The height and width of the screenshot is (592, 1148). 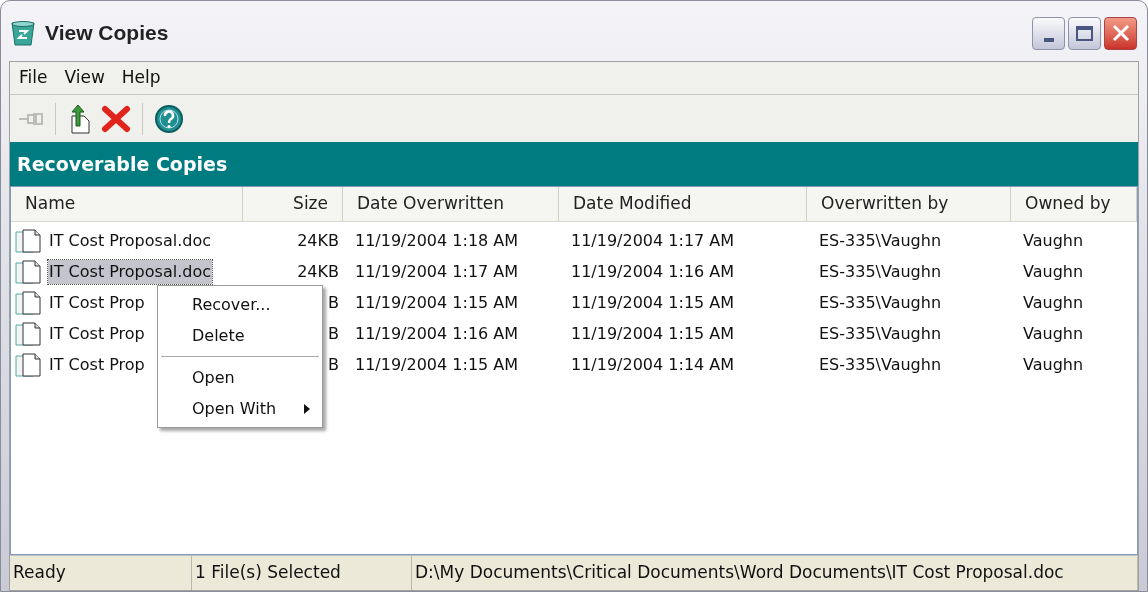 I want to click on minimize-button, so click(x=1048, y=33).